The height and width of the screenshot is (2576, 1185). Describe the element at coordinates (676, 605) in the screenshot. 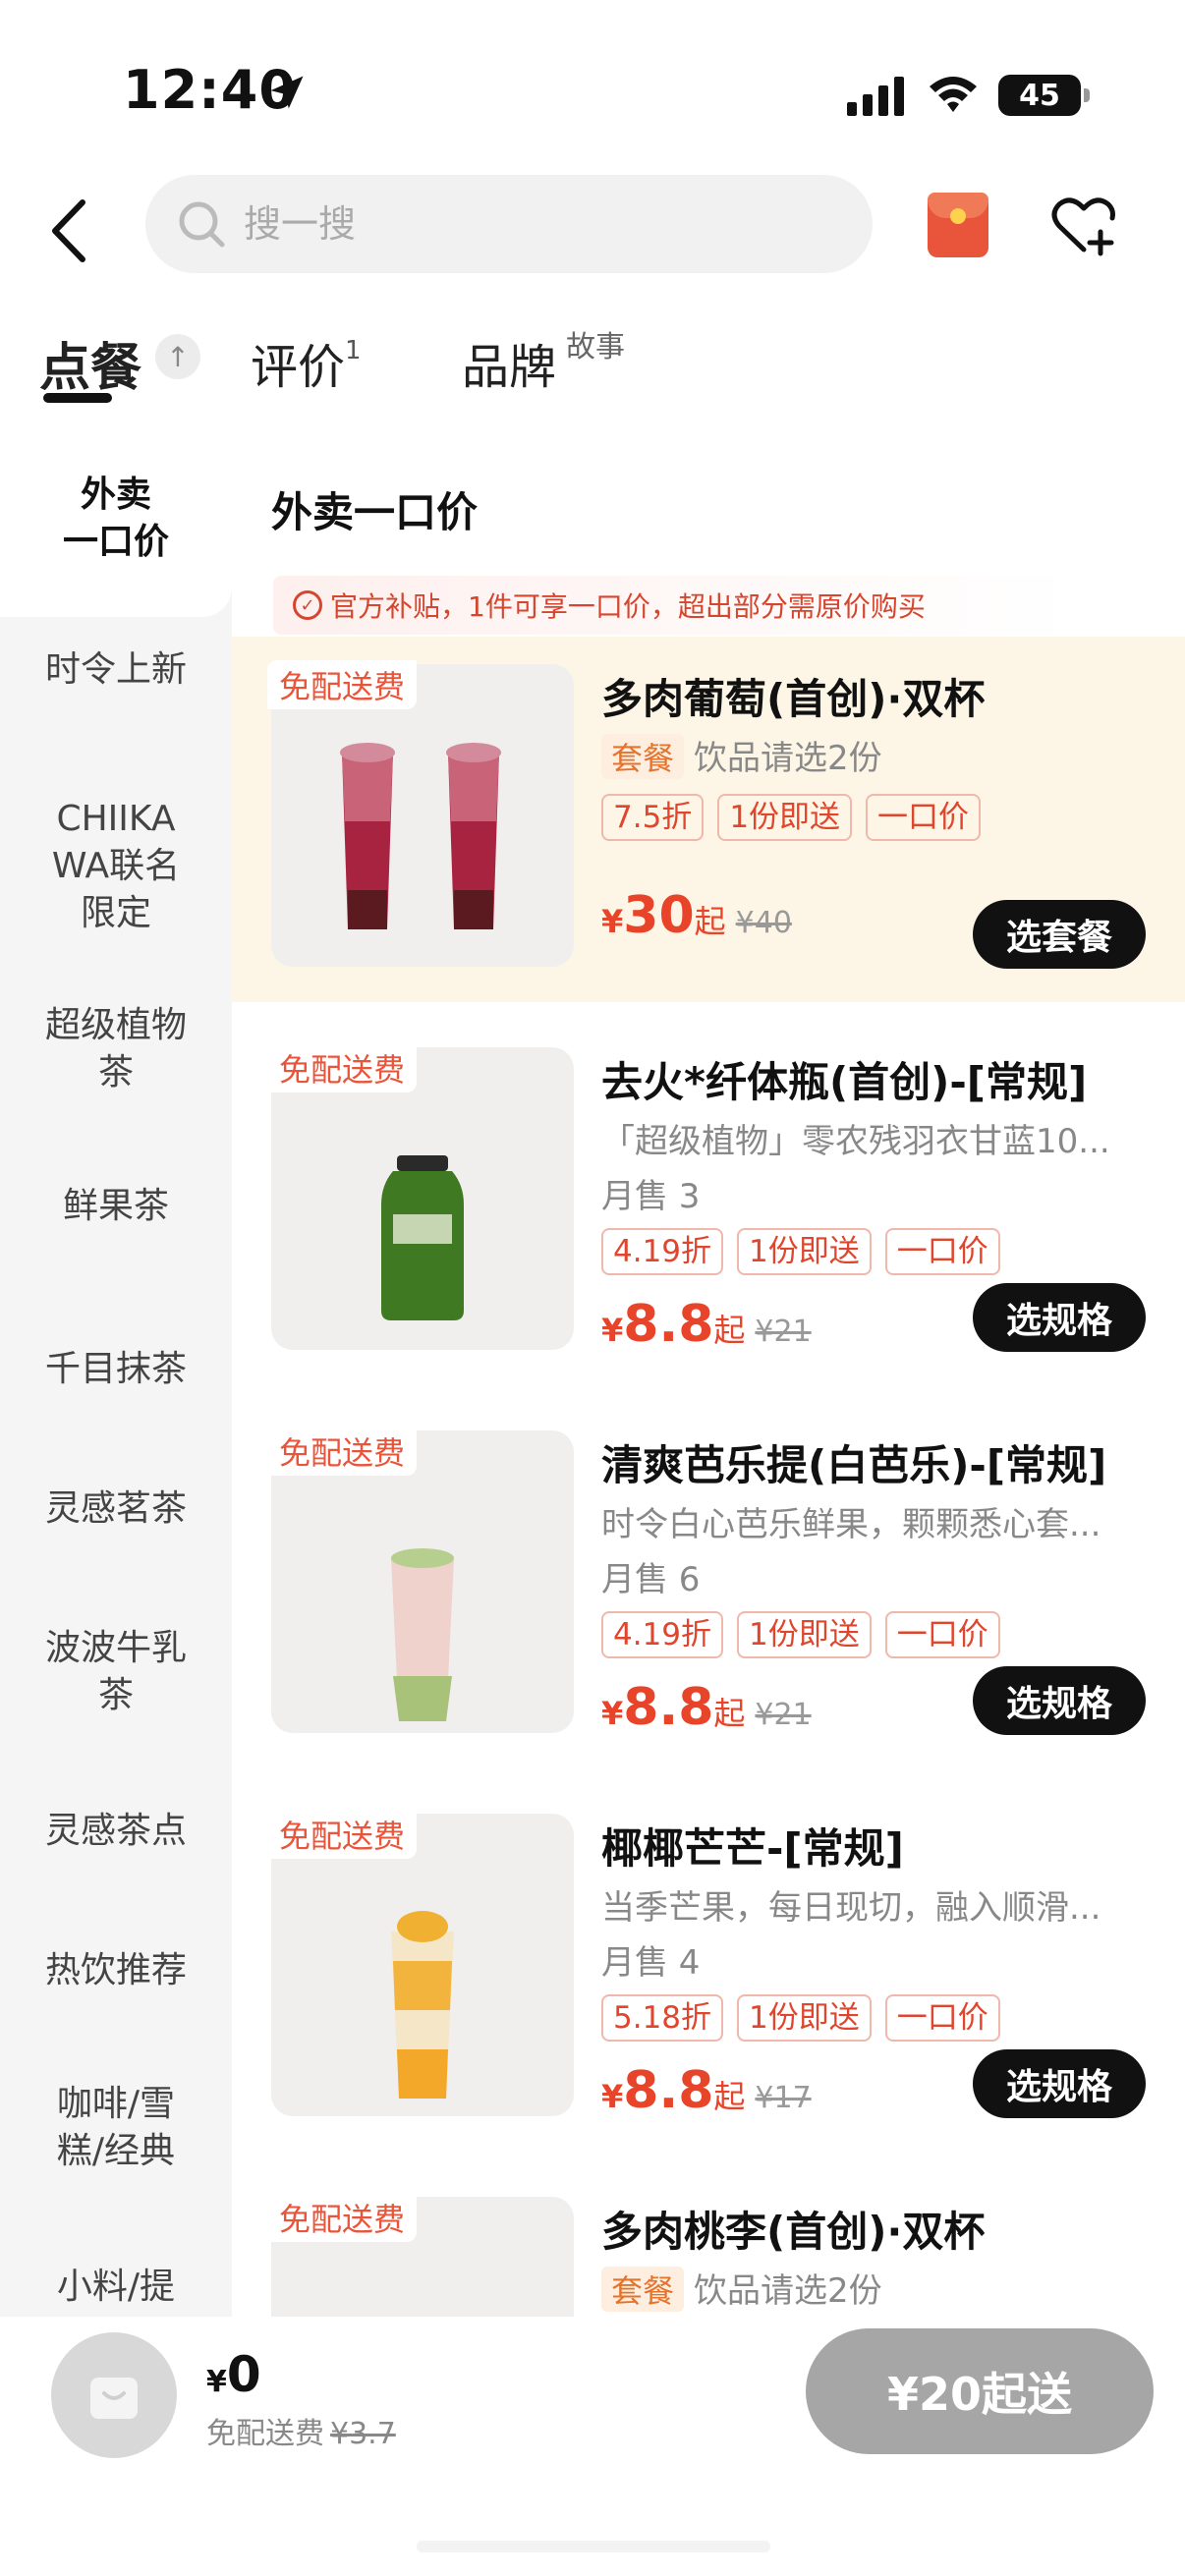

I see `subsidy-notice: ✓ 官方补贴，1件可享一口价，超出部分需原价购买` at that location.